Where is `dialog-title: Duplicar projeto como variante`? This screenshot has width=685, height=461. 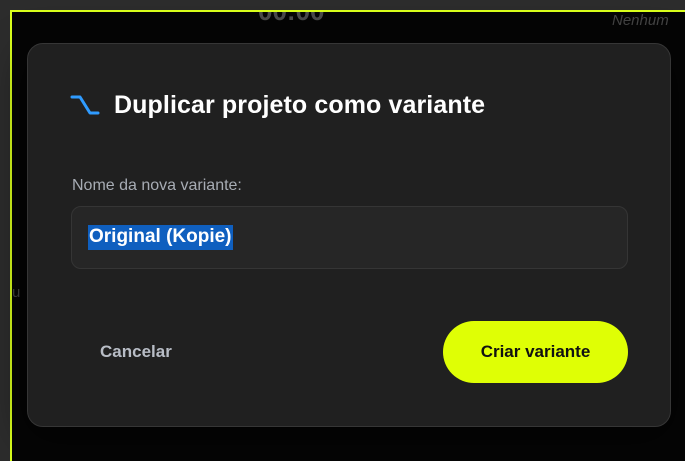
dialog-title: Duplicar projeto como variante is located at coordinates (300, 104).